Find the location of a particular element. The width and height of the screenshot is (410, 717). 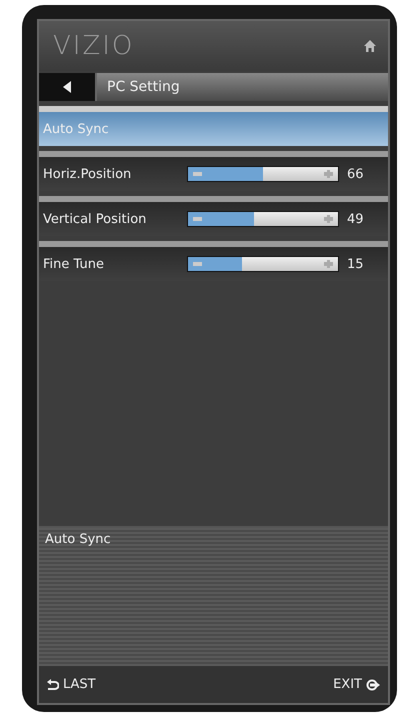

logo: VIZIO is located at coordinates (93, 46).